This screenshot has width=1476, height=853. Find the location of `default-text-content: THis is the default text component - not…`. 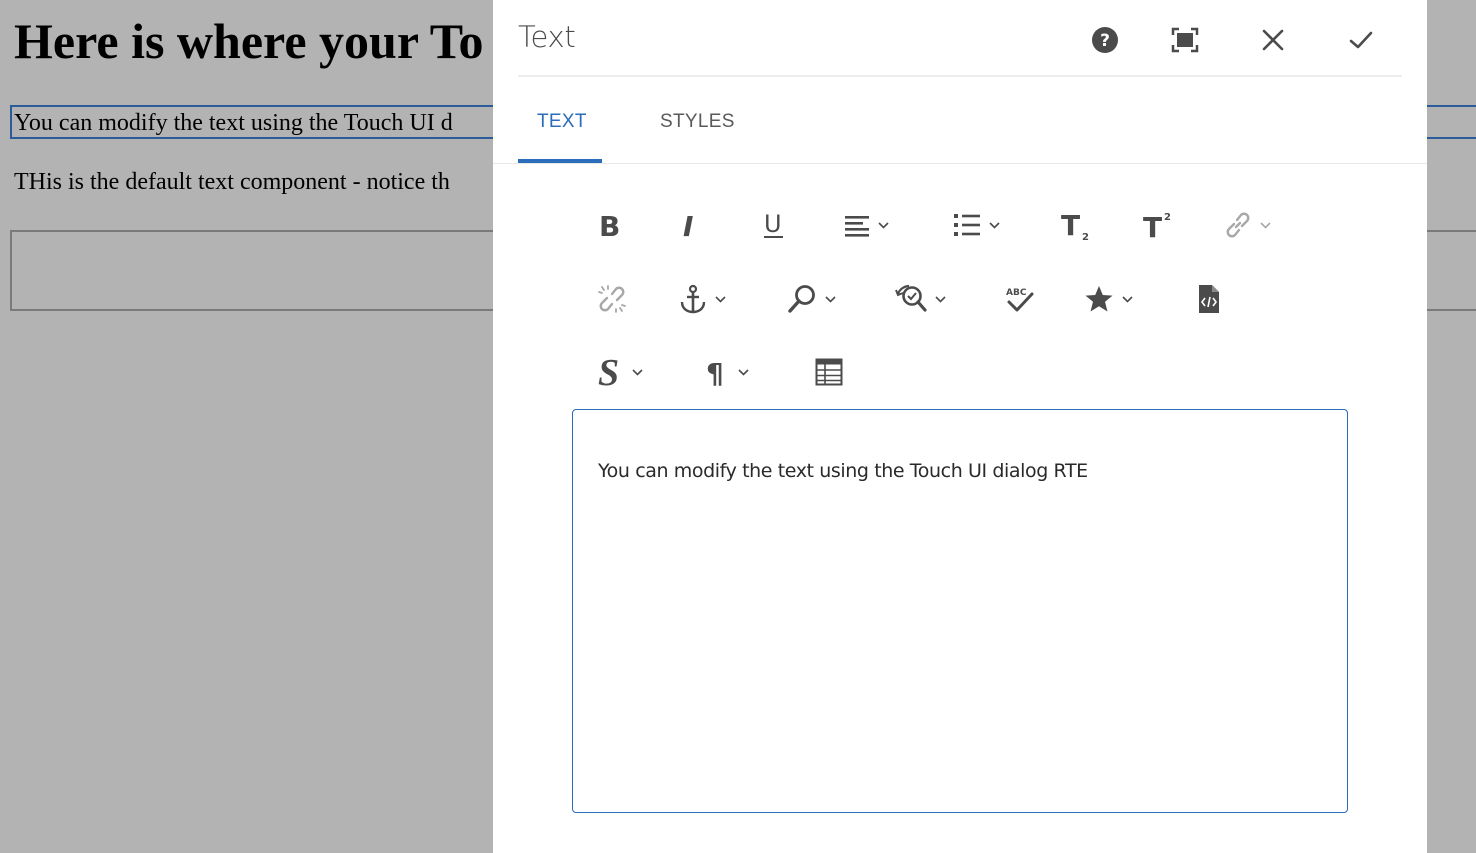

default-text-content: THis is the default text component - not… is located at coordinates (232, 182).